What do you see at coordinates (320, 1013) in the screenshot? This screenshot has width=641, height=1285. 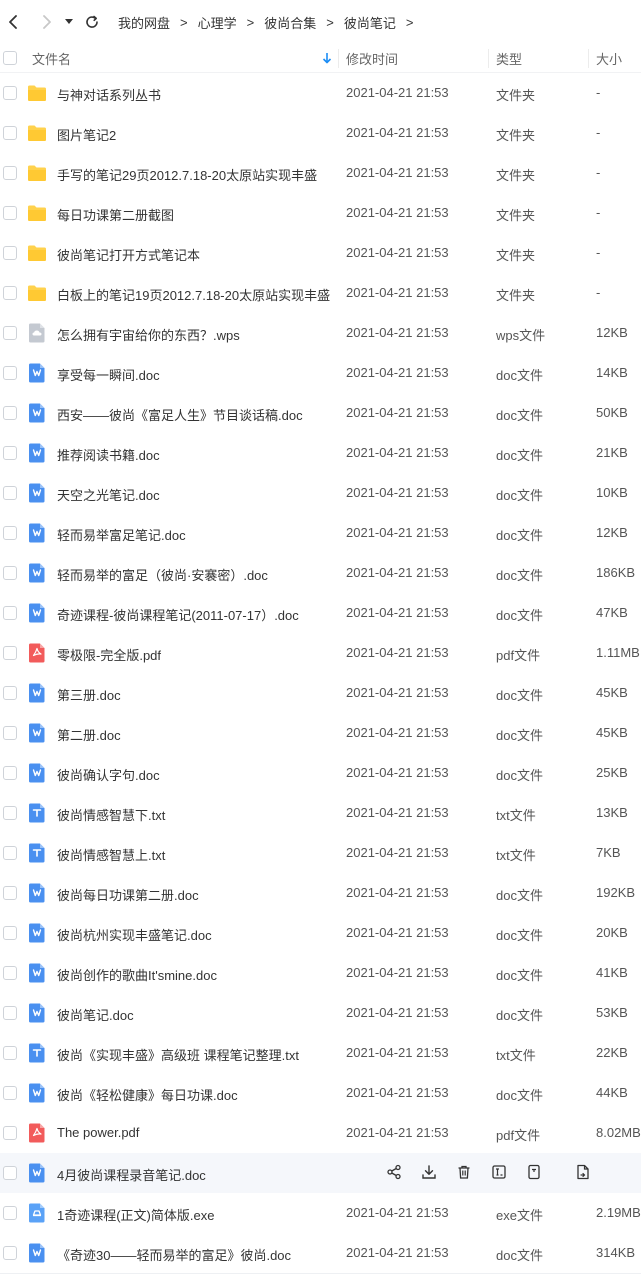 I see `file-row: 彼尚笔记.doc 2021-04-21 21:53 doc文件 53KB` at bounding box center [320, 1013].